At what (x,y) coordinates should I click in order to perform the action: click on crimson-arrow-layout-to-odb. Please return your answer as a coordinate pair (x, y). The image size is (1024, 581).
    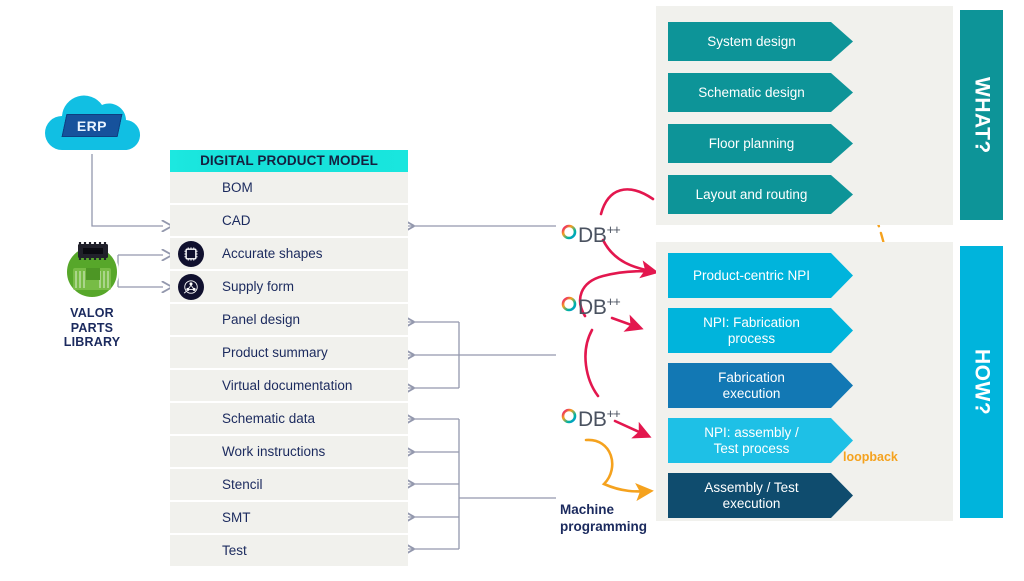
    Looking at the image, I should click on (627, 202).